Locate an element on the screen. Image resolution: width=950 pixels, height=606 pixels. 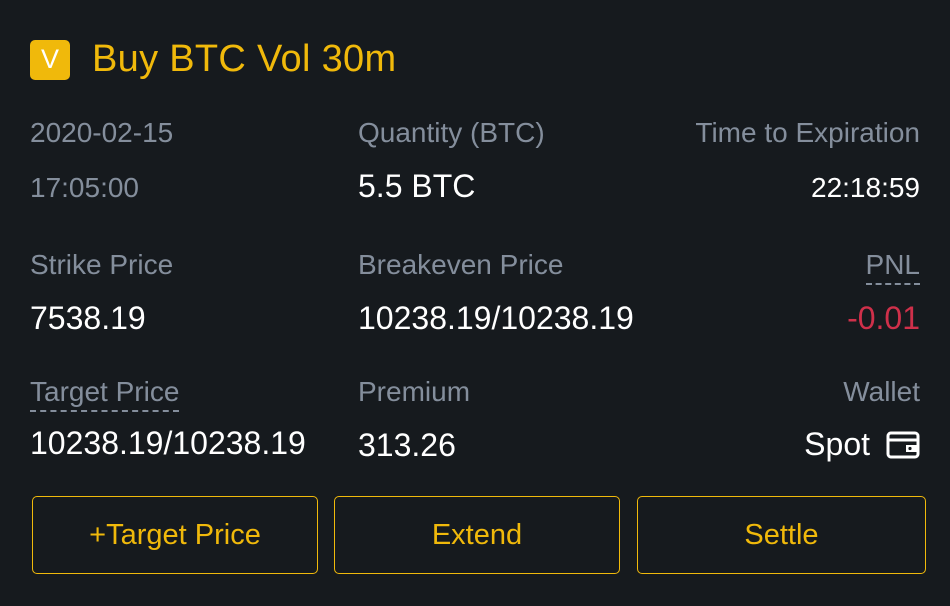
quantity-label: Quantity (BTC) is located at coordinates (451, 132).